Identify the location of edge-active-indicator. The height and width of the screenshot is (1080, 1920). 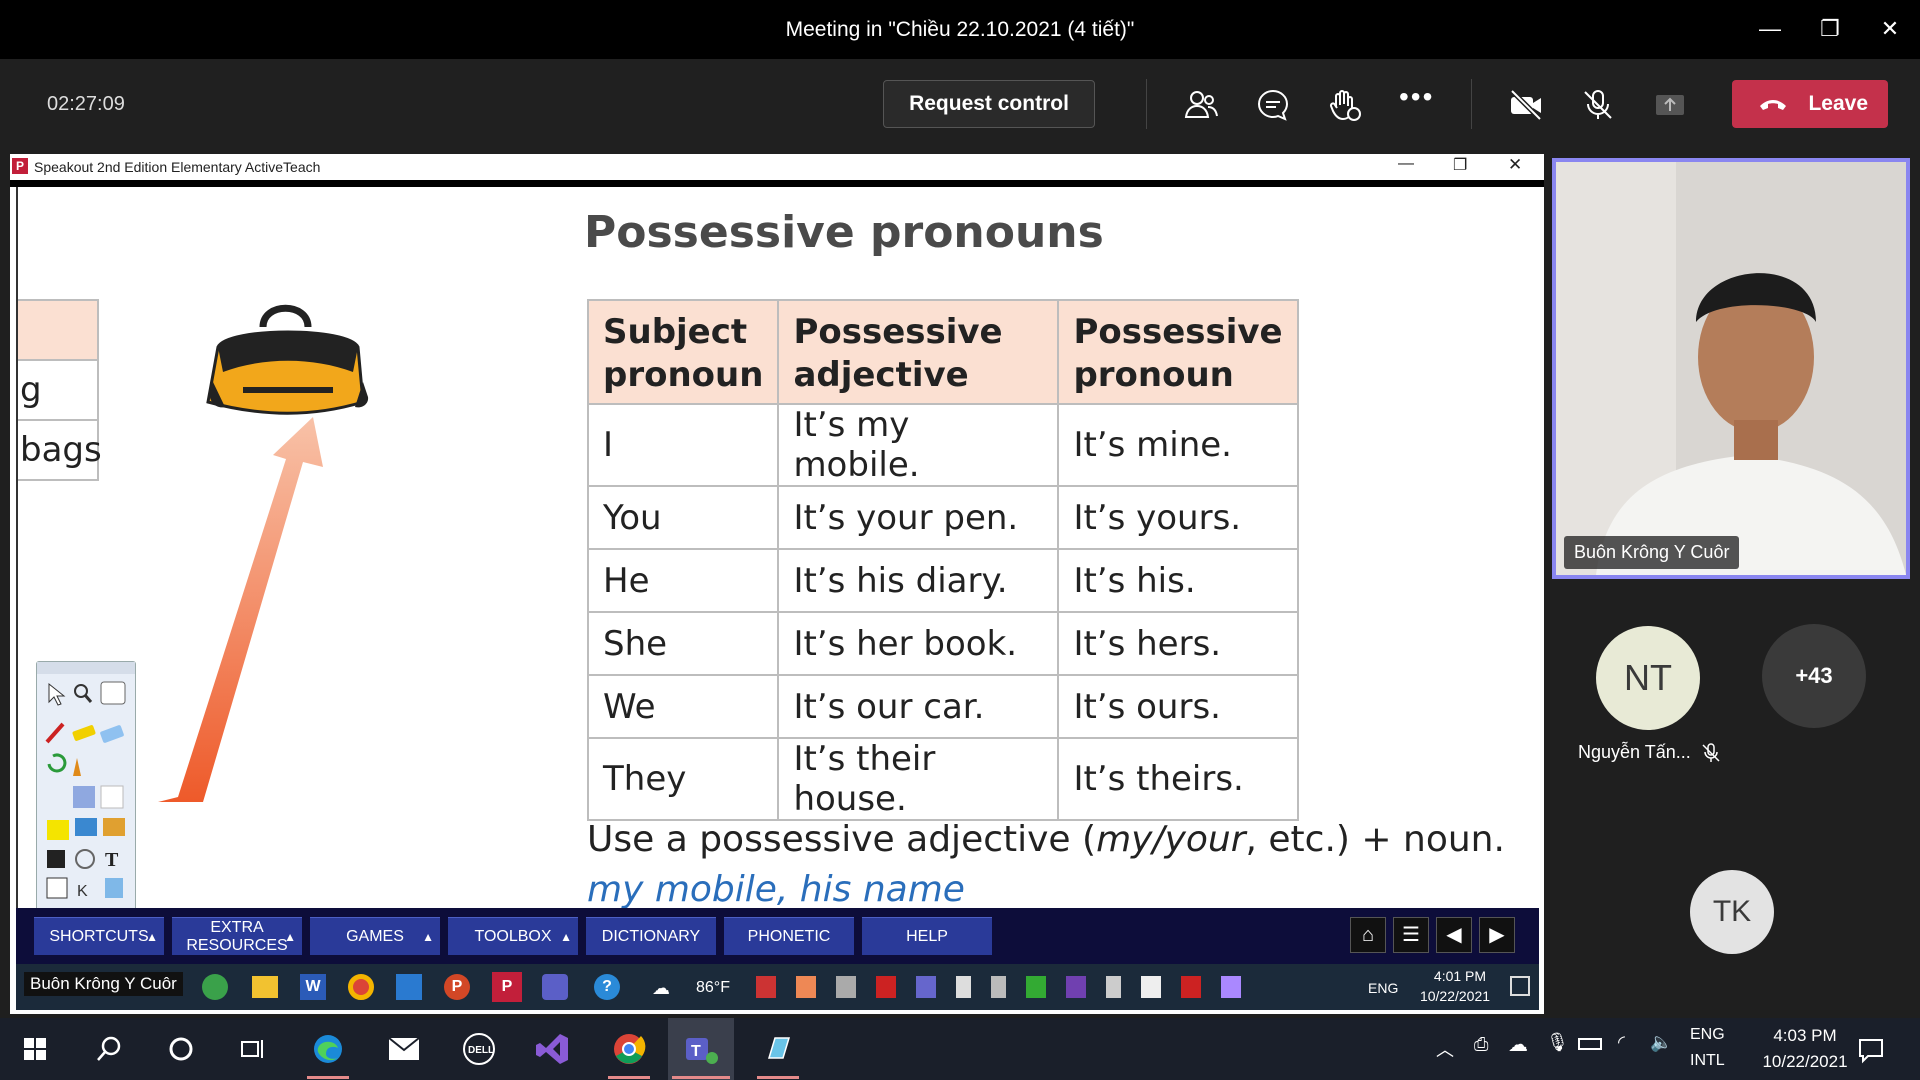
(328, 1077).